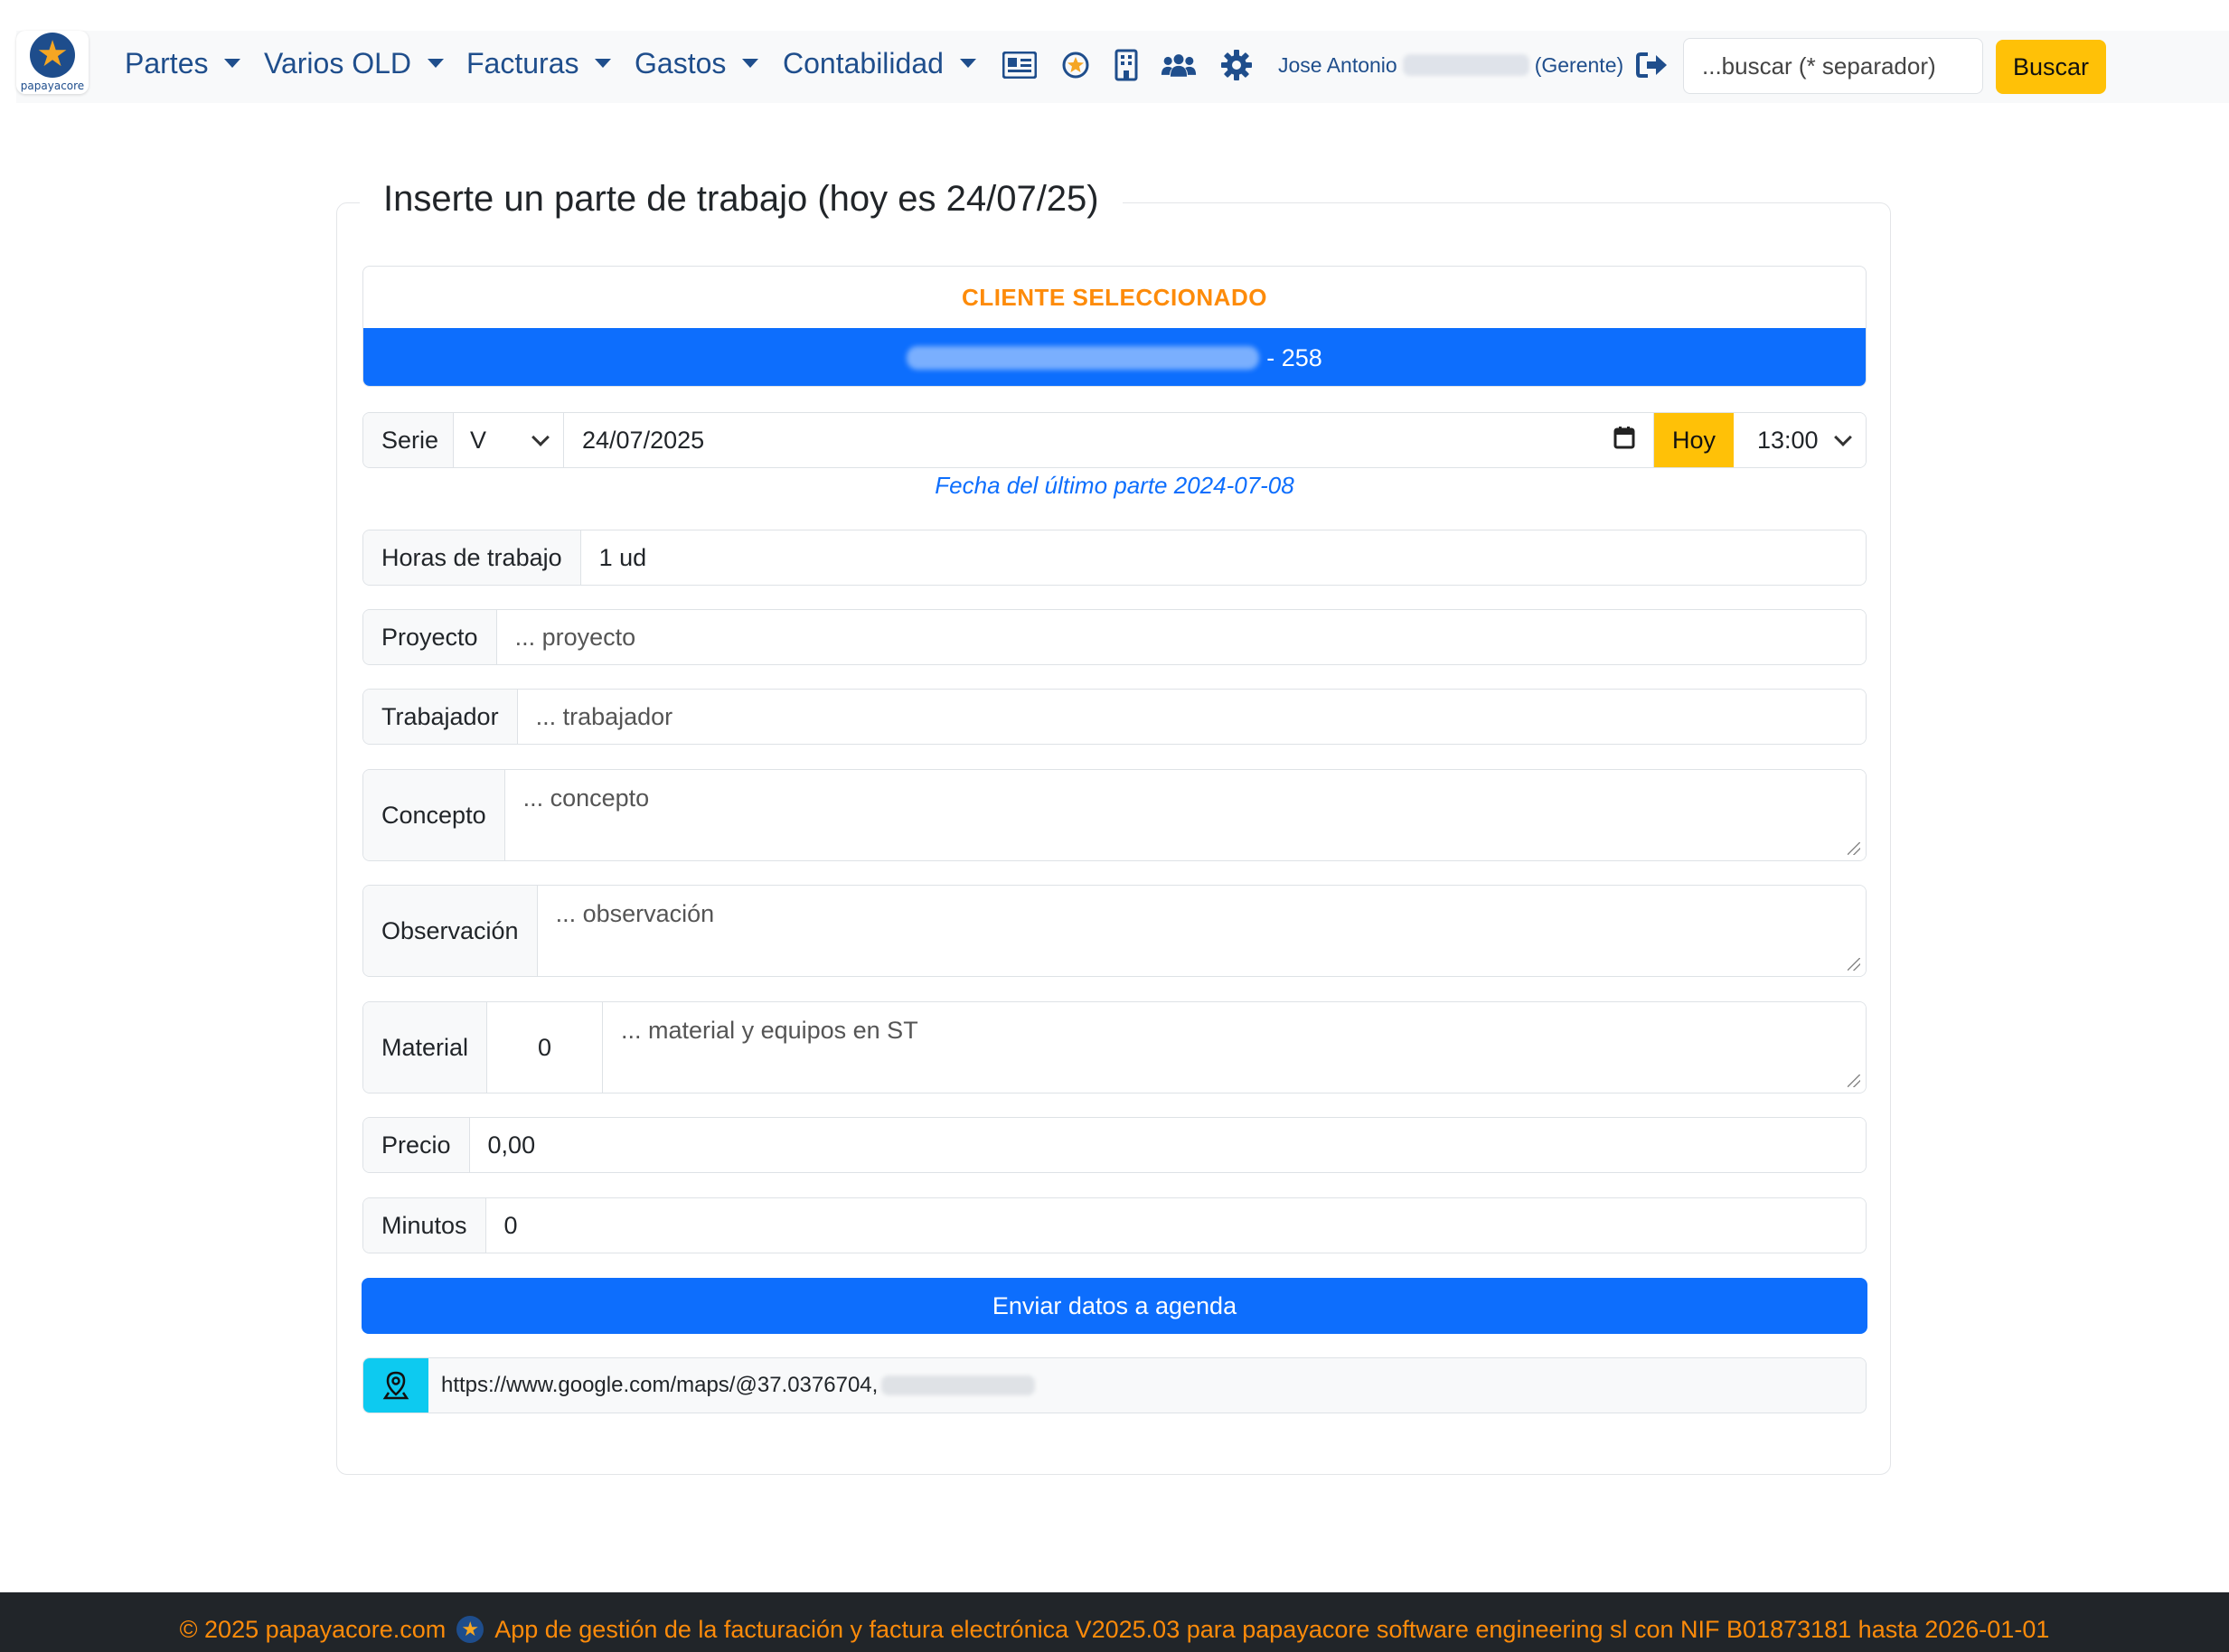  Describe the element at coordinates (509, 440) in the screenshot. I see `serie-select: V` at that location.